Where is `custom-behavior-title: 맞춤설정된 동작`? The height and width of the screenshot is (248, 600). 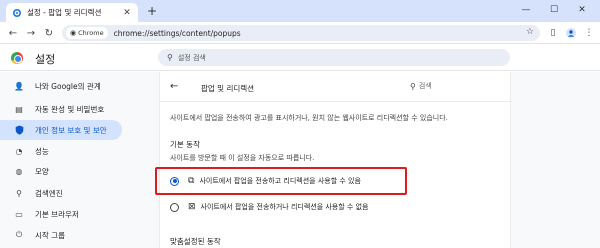 custom-behavior-title: 맞춤설정된 동작 is located at coordinates (195, 241).